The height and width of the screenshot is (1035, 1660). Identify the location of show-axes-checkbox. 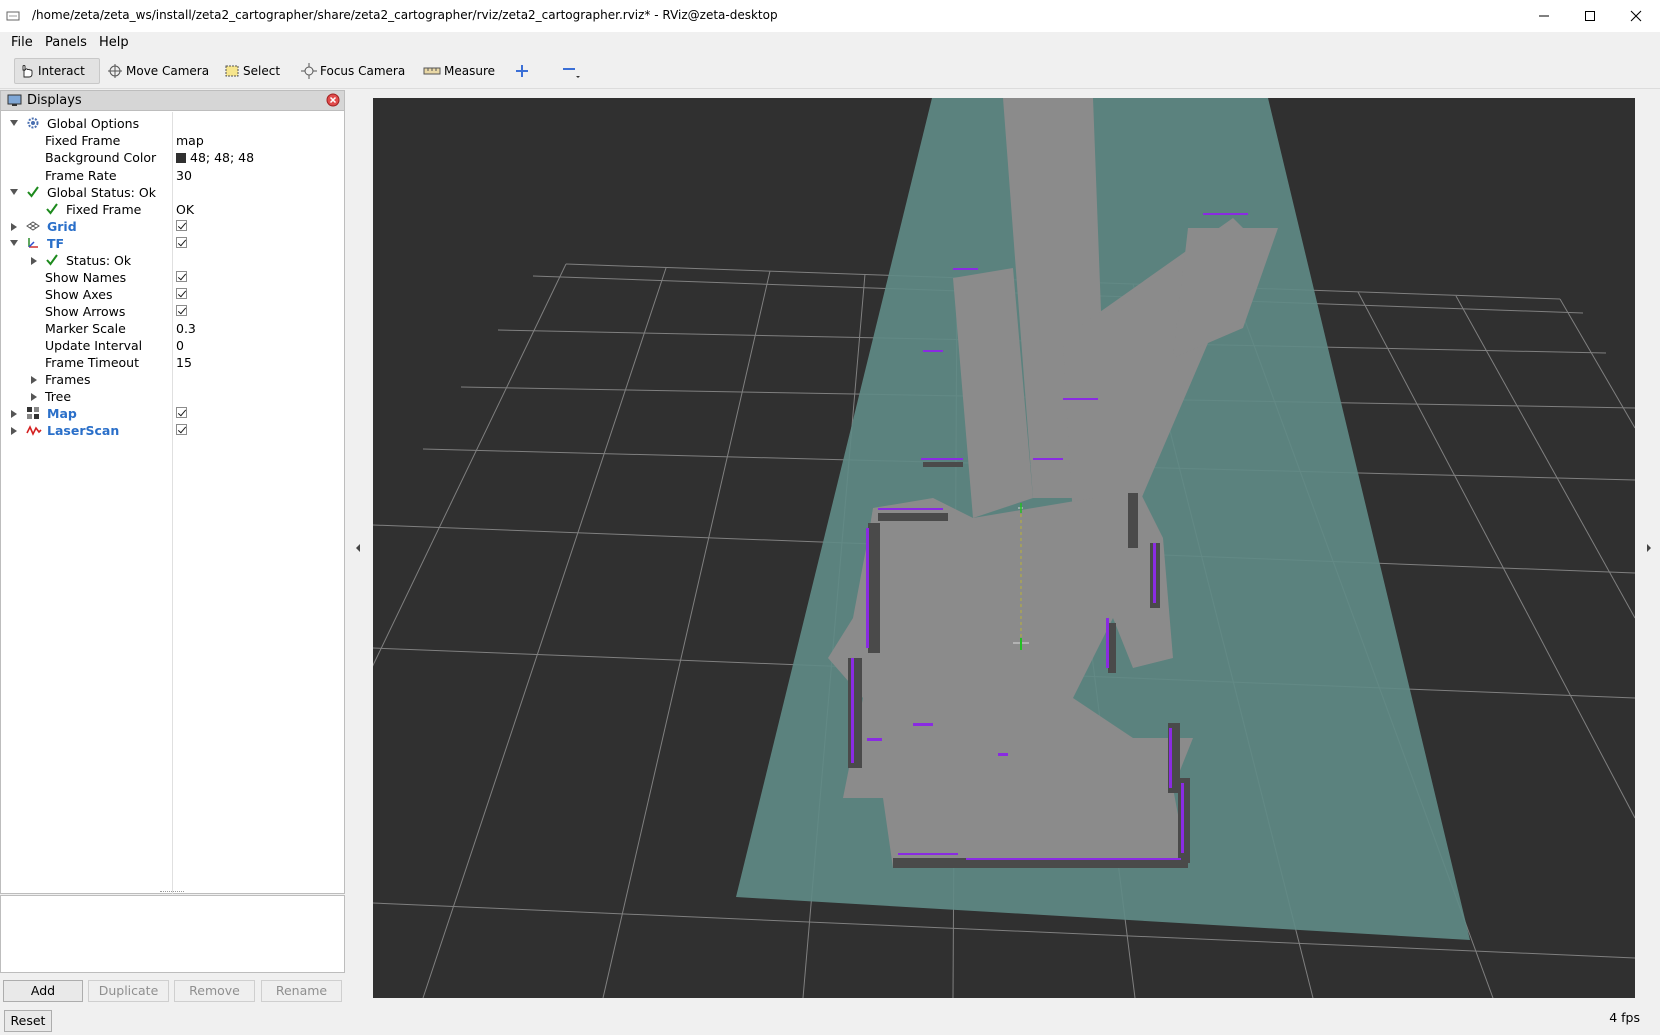
(181, 293).